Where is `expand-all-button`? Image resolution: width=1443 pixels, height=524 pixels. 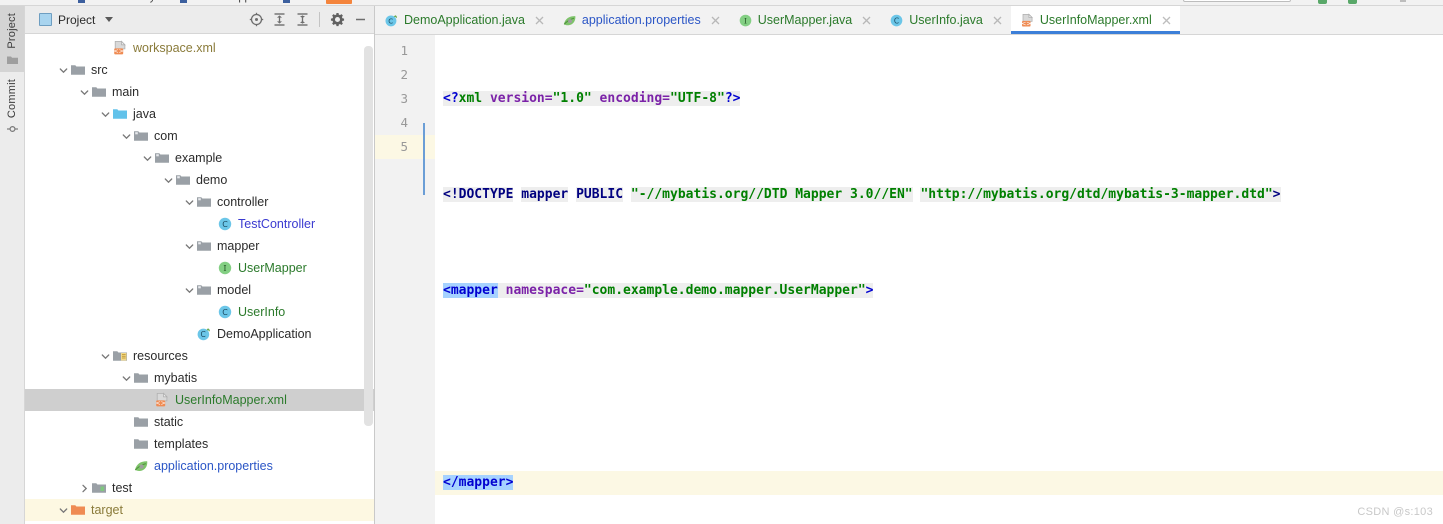
expand-all-button is located at coordinates (279, 20).